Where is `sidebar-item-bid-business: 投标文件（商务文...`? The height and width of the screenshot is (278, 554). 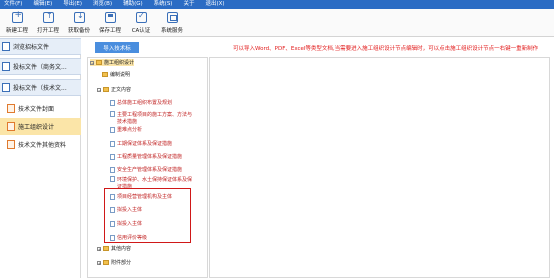 sidebar-item-bid-business: 投标文件（商务文... is located at coordinates (40, 66).